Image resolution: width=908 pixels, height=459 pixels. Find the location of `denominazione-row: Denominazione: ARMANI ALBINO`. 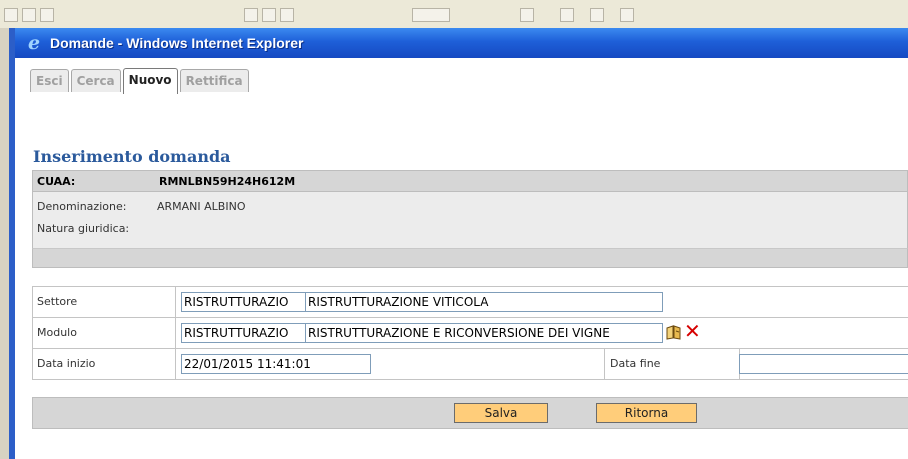

denominazione-row: Denominazione: ARMANI ALBINO is located at coordinates (470, 207).